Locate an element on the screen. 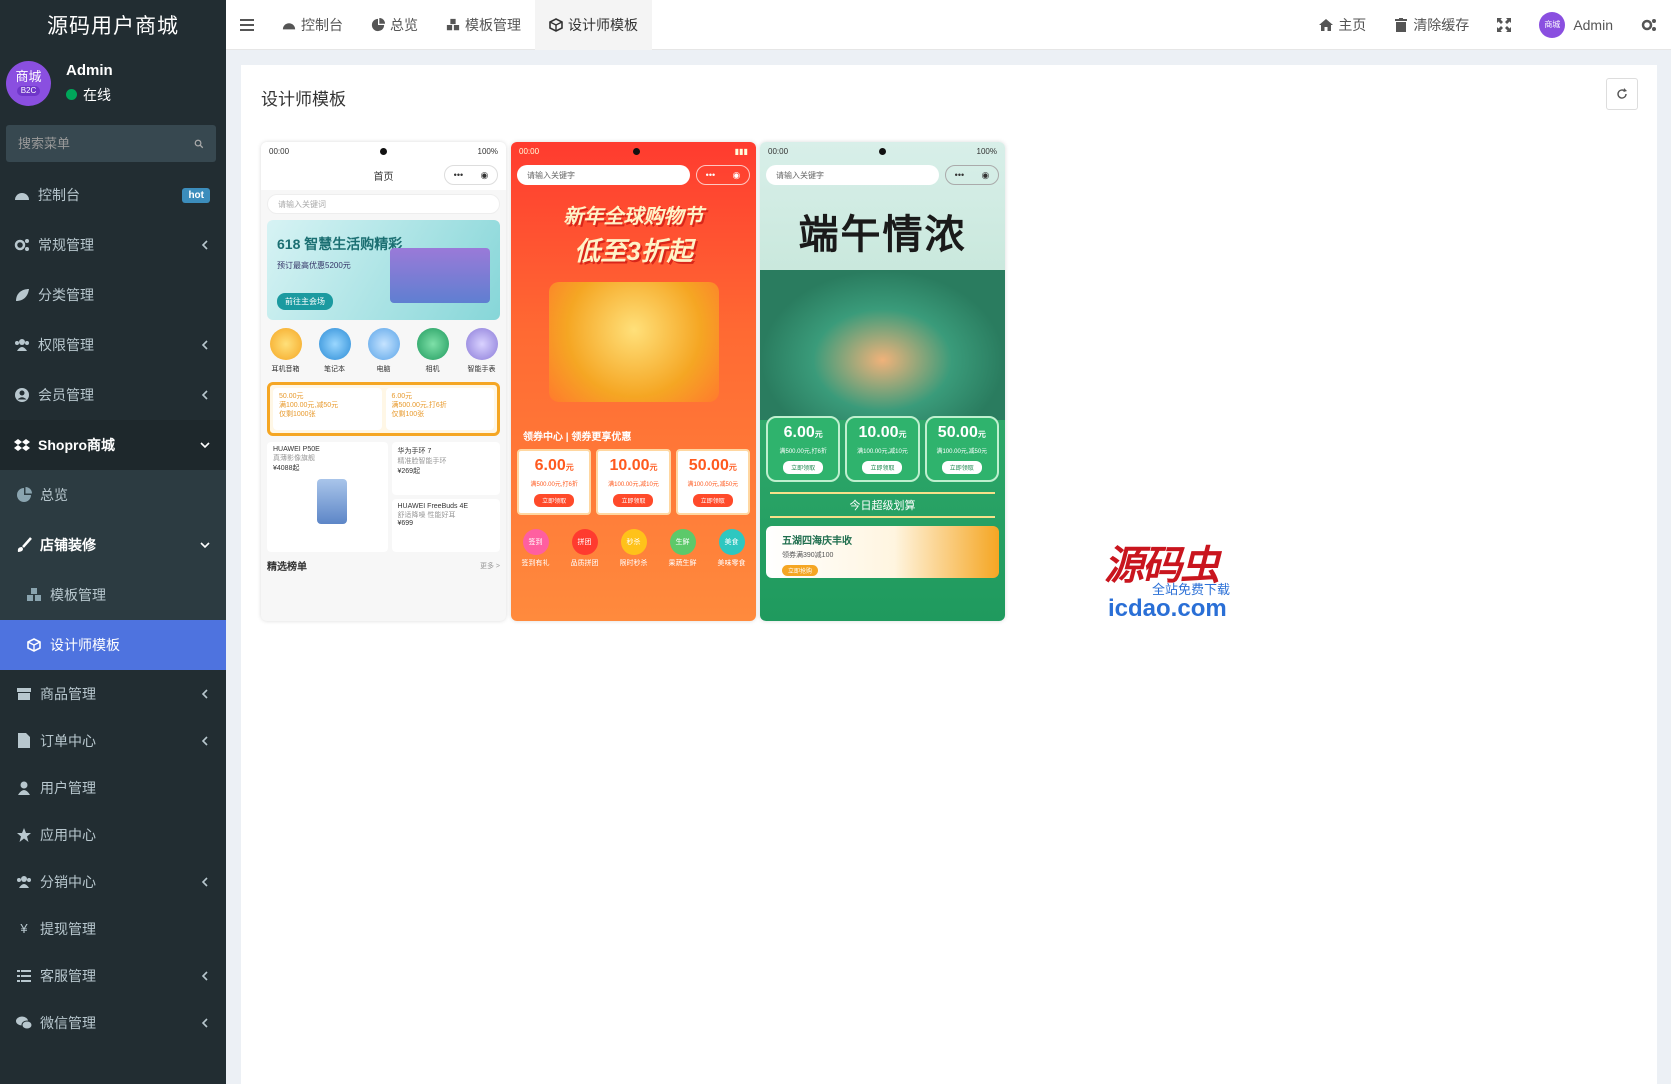 The height and width of the screenshot is (1084, 1671). coupon-amount: 6.00元 is located at coordinates (402, 396).